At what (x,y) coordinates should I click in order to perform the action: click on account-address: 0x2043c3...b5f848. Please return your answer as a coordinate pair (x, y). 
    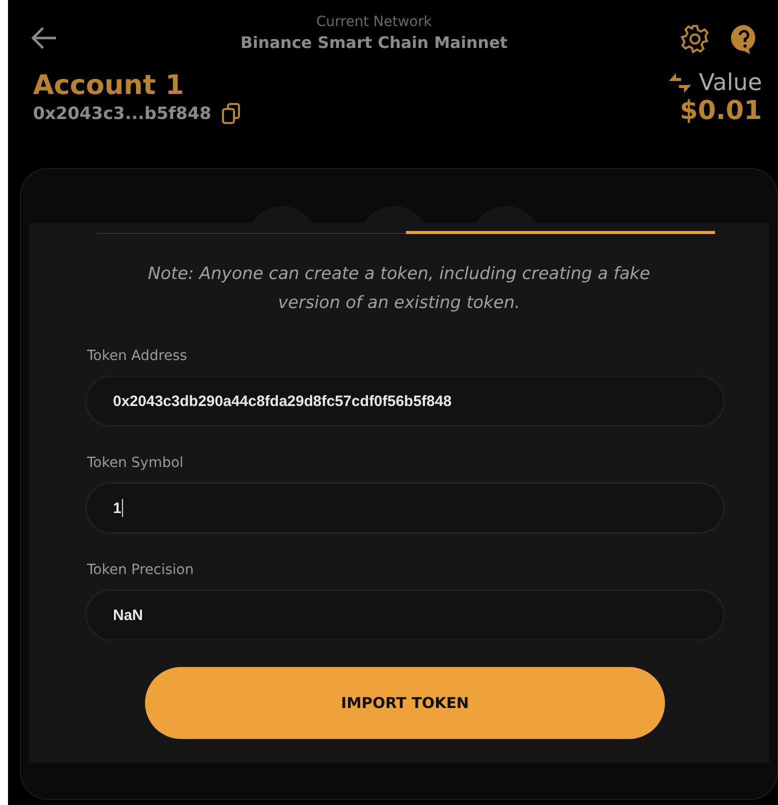
    Looking at the image, I should click on (122, 114).